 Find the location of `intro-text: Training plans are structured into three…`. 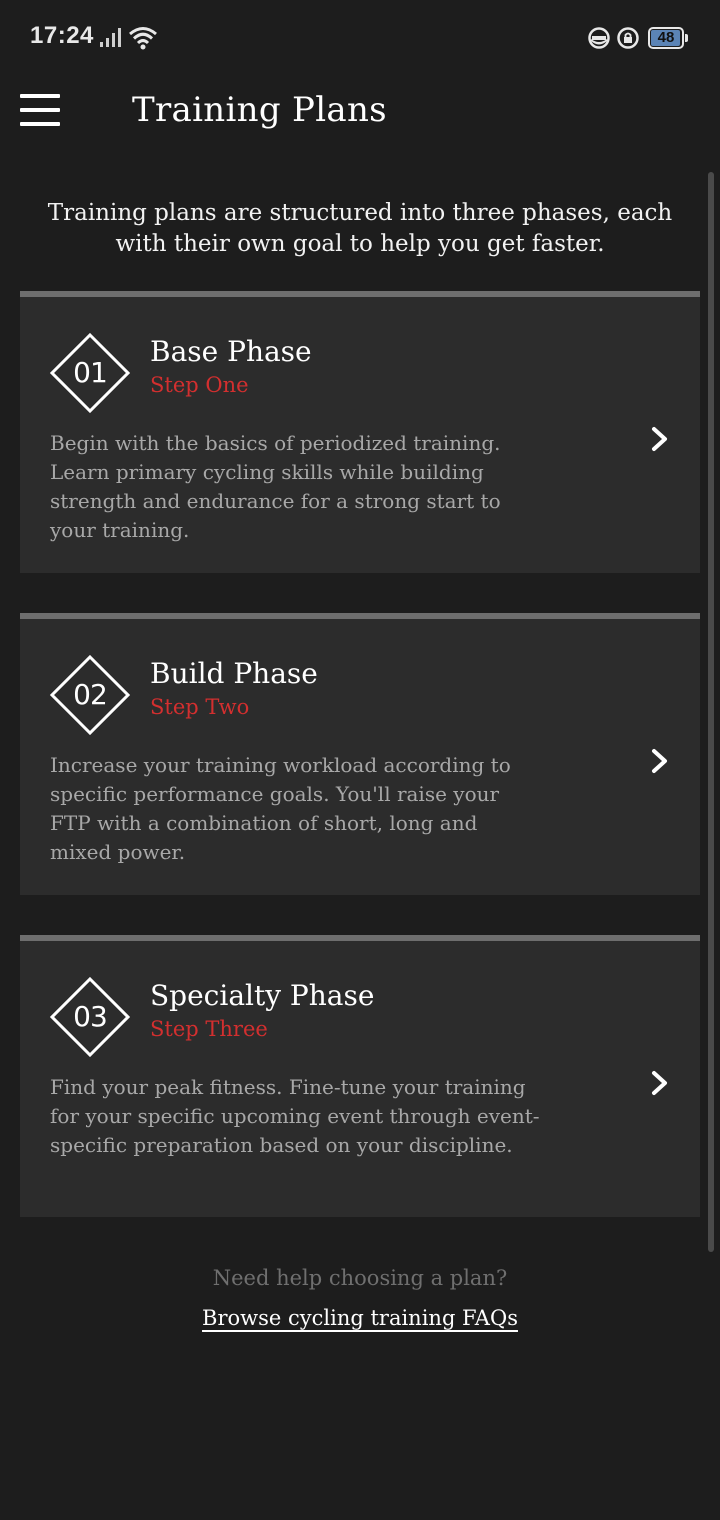

intro-text: Training plans are structured into three… is located at coordinates (360, 228).